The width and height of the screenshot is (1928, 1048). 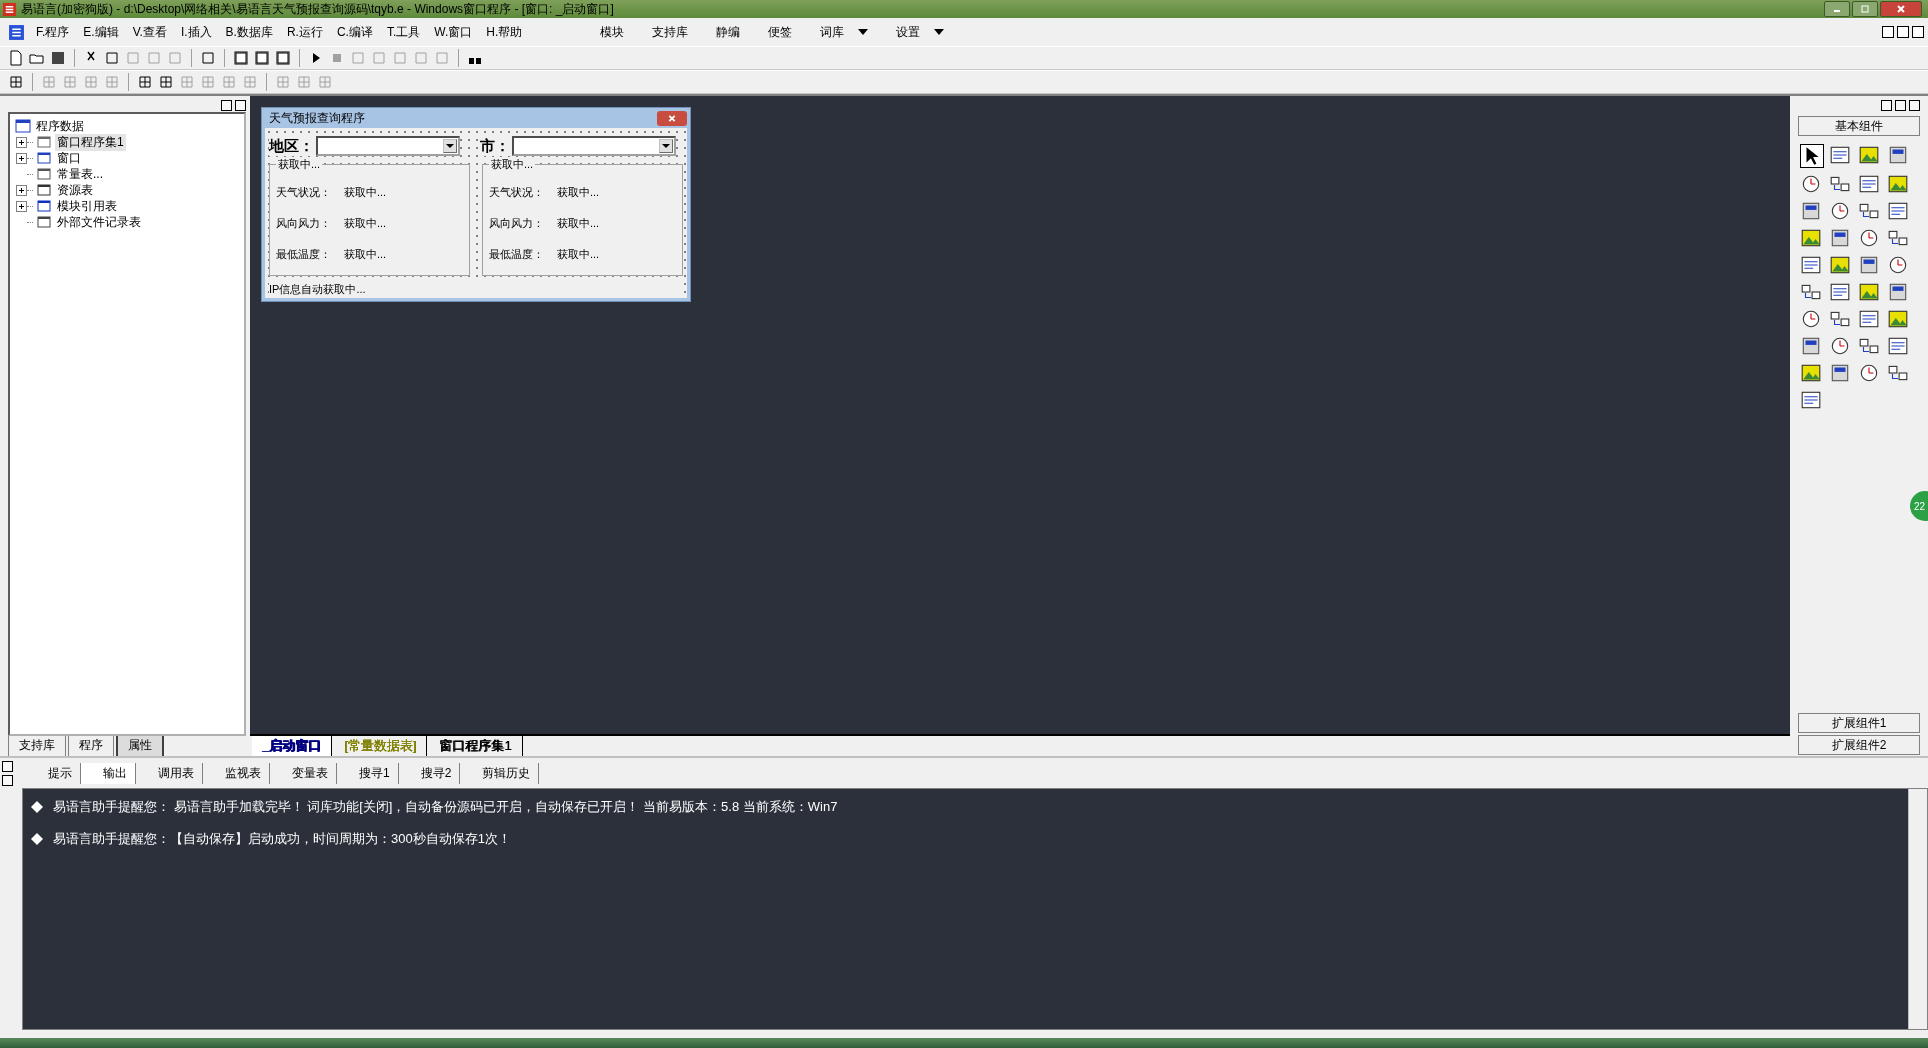 What do you see at coordinates (304, 192) in the screenshot?
I see `field-label: 天气状况：` at bounding box center [304, 192].